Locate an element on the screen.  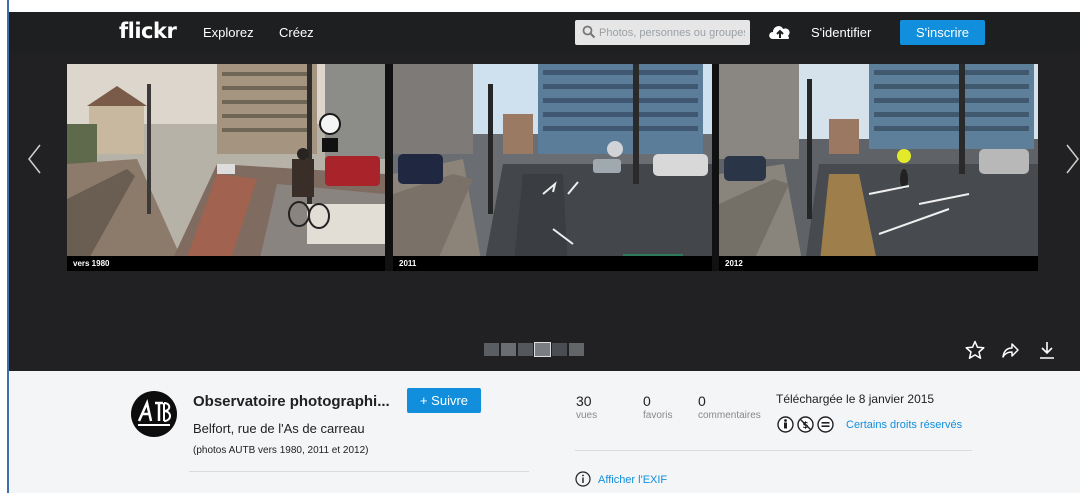
photo-title: Belfort, rue de l'As de carreau is located at coordinates (279, 428).